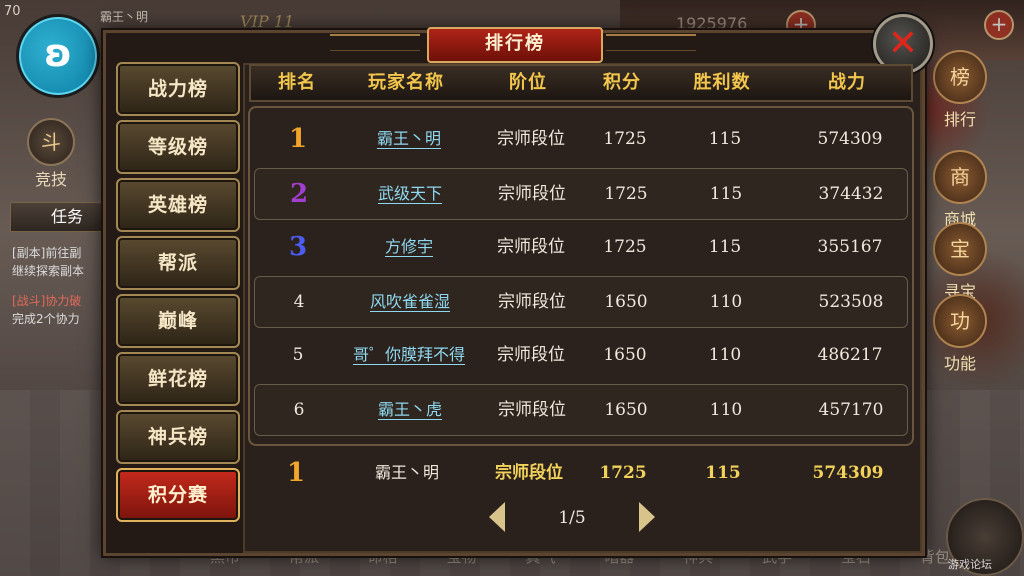 Image resolution: width=1024 pixels, height=576 pixels. I want to click on treasure-icon: 宝, so click(960, 249).